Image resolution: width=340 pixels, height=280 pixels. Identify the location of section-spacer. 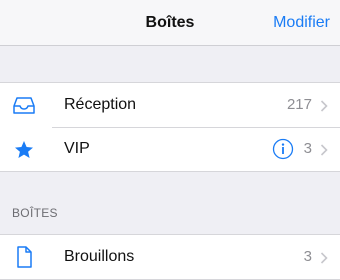
(170, 64).